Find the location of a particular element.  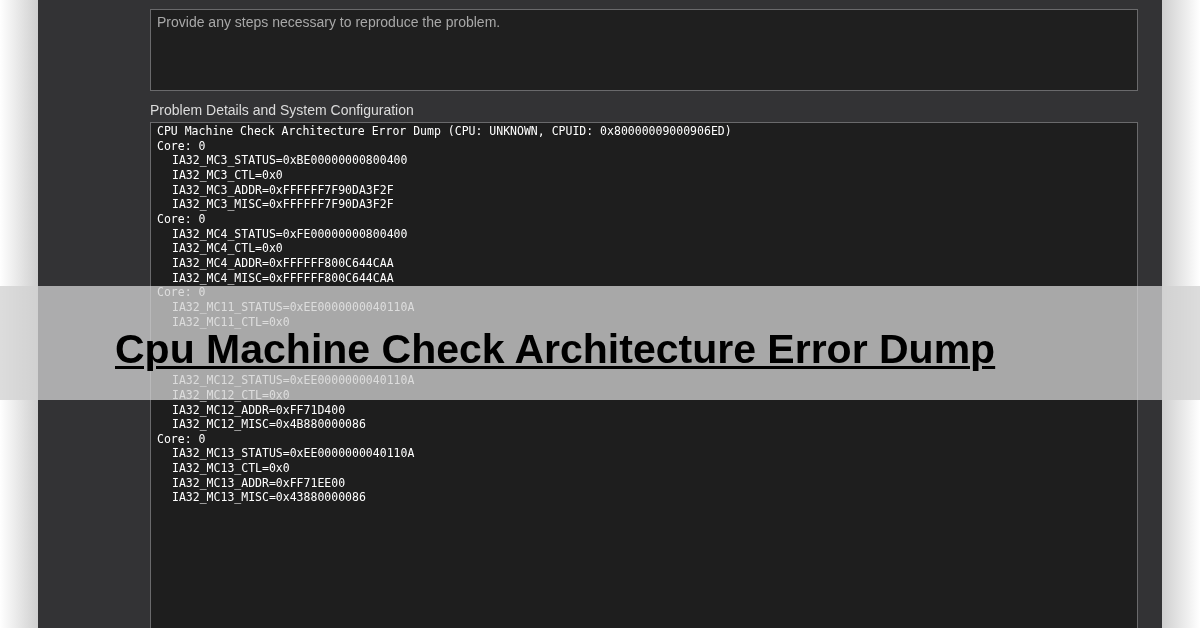

section-label: Problem Details and System Configuration is located at coordinates (282, 110).